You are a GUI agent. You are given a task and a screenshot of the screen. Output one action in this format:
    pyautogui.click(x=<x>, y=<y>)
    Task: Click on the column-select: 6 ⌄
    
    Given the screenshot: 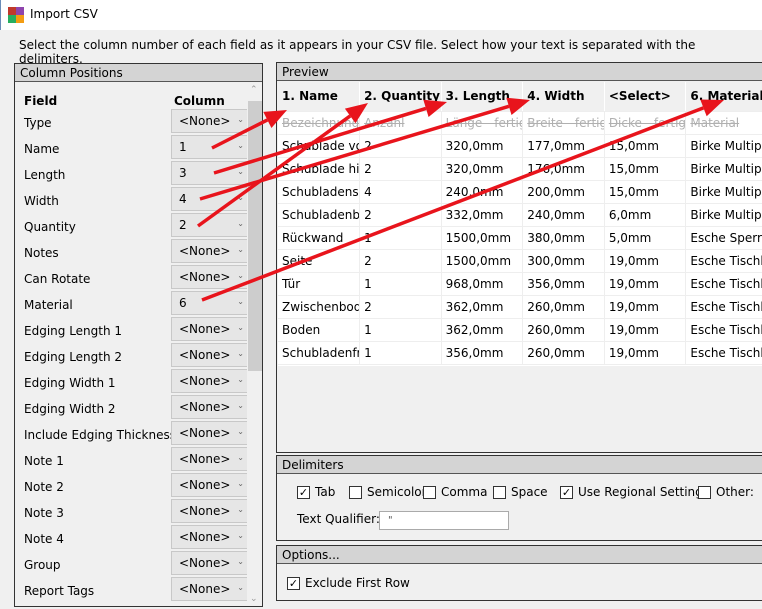 What is the action you would take?
    pyautogui.click(x=211, y=303)
    